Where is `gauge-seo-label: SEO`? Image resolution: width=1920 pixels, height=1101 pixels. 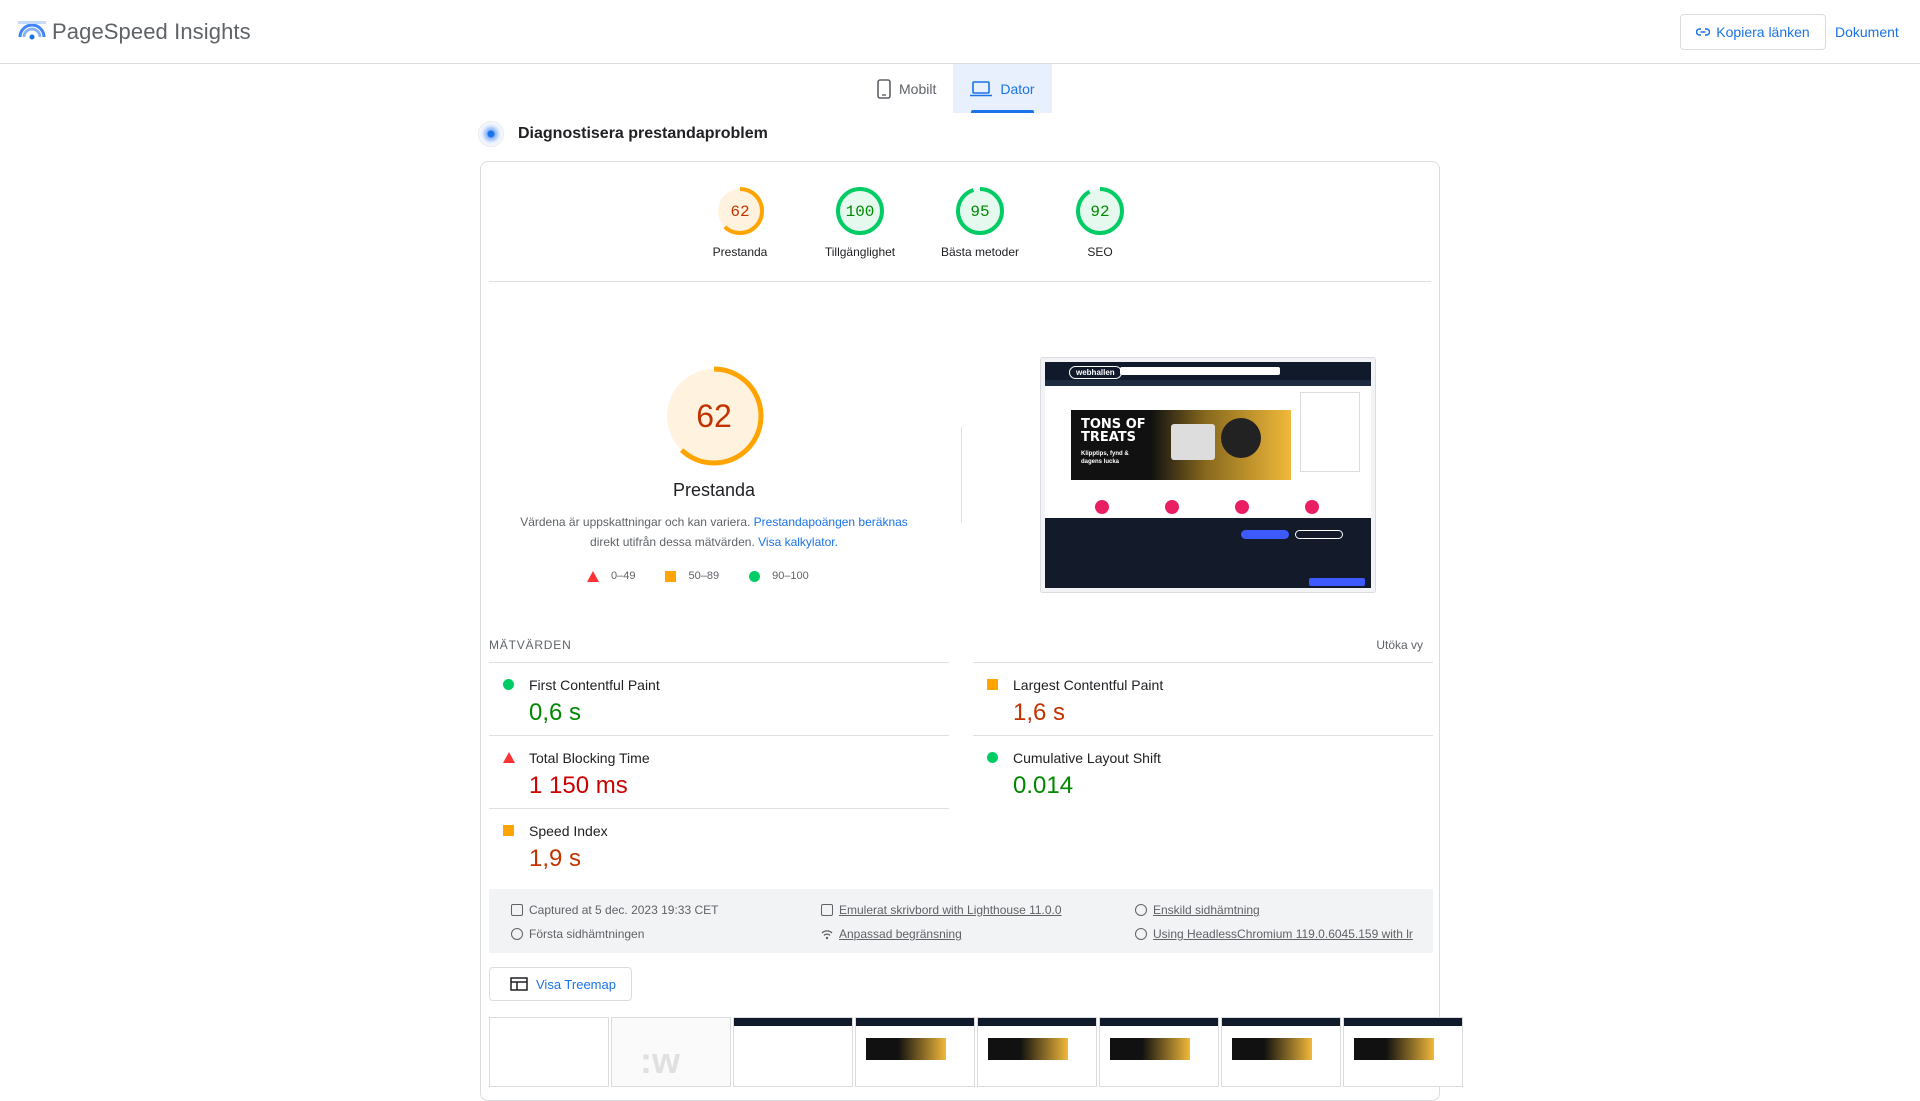 gauge-seo-label: SEO is located at coordinates (1100, 252).